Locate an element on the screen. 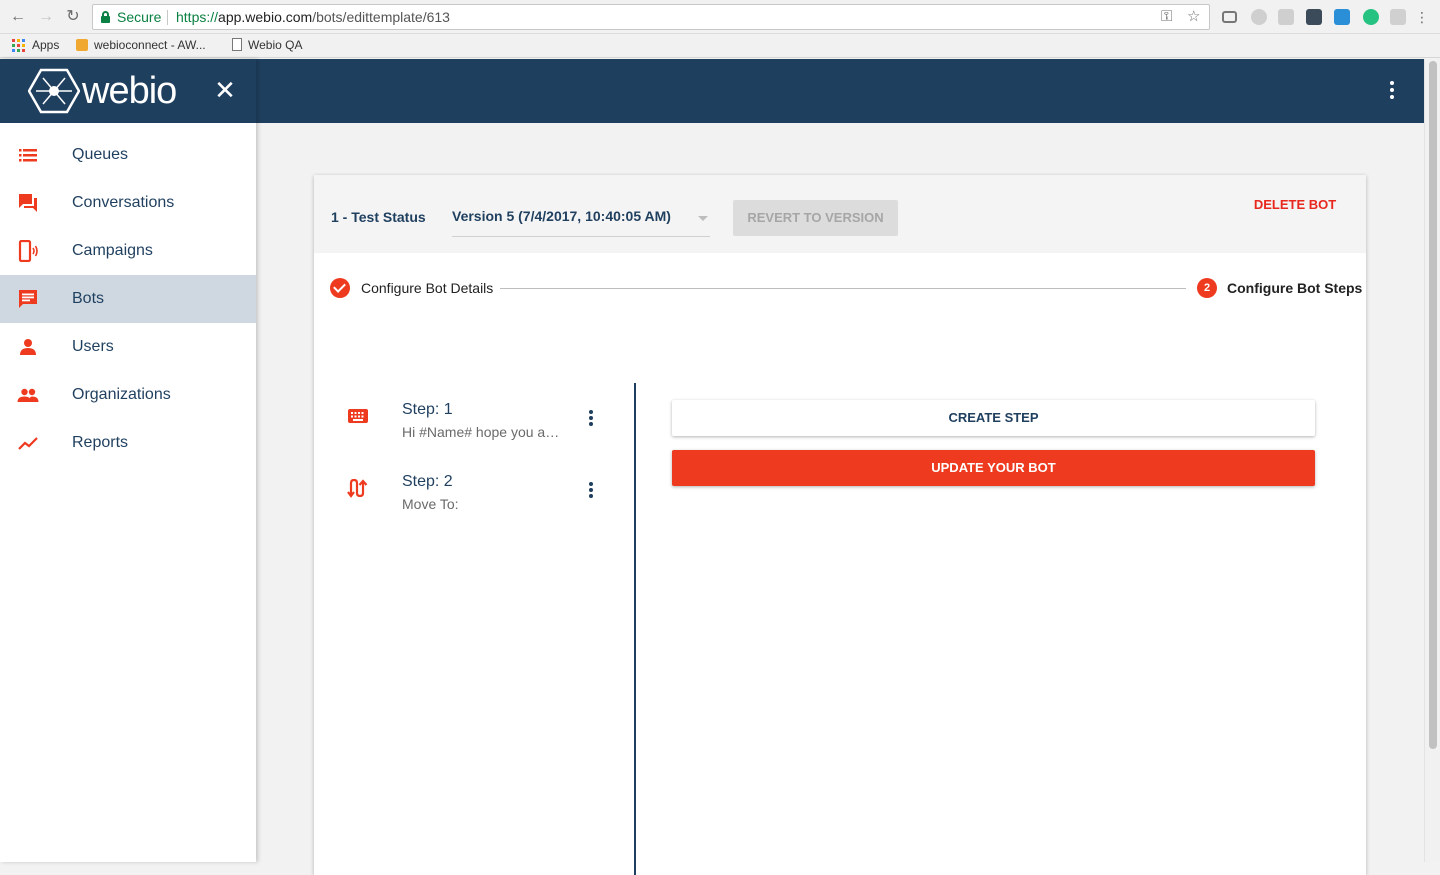 The height and width of the screenshot is (875, 1440). stepper-step-2-number: 2 is located at coordinates (1207, 288).